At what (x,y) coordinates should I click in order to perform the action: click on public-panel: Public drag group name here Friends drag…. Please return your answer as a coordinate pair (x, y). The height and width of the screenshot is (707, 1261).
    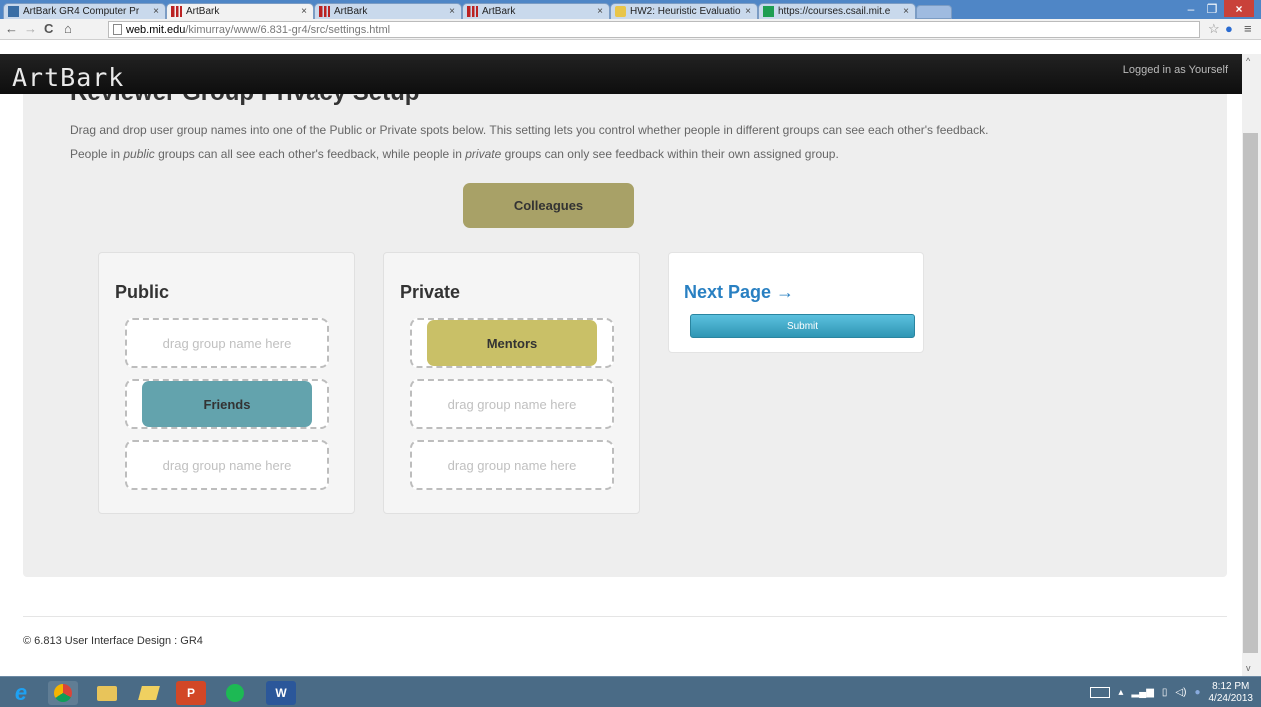
    Looking at the image, I should click on (226, 383).